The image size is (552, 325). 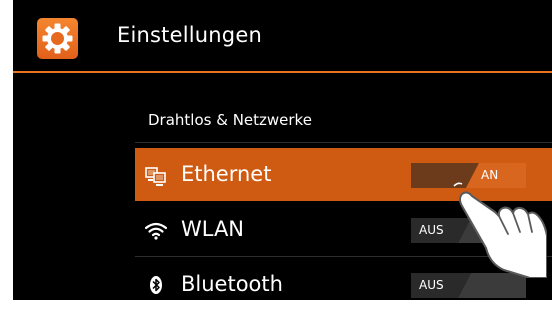 I want to click on row-label-wlan: WLAN, so click(x=213, y=229).